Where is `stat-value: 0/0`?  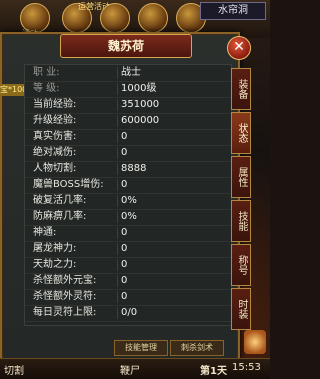 stat-value: 0/0 is located at coordinates (129, 312).